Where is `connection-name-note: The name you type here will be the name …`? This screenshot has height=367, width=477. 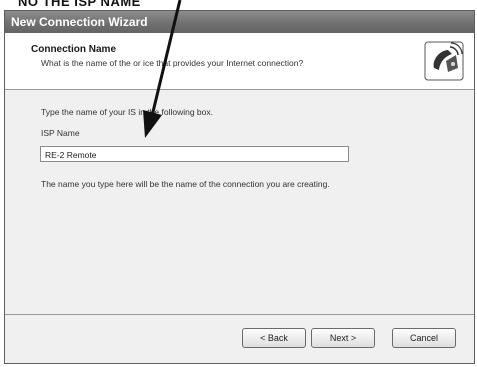
connection-name-note: The name you type here will be the name … is located at coordinates (185, 184).